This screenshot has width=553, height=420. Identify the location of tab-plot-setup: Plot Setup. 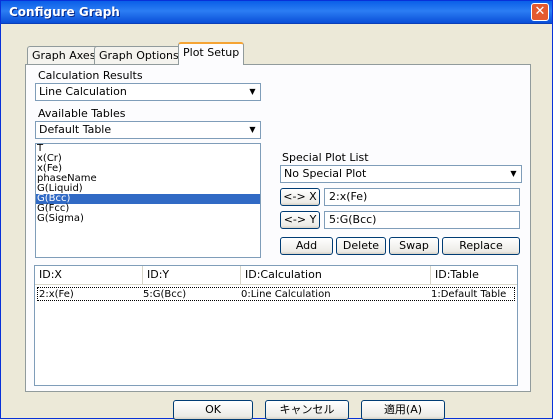
(211, 53).